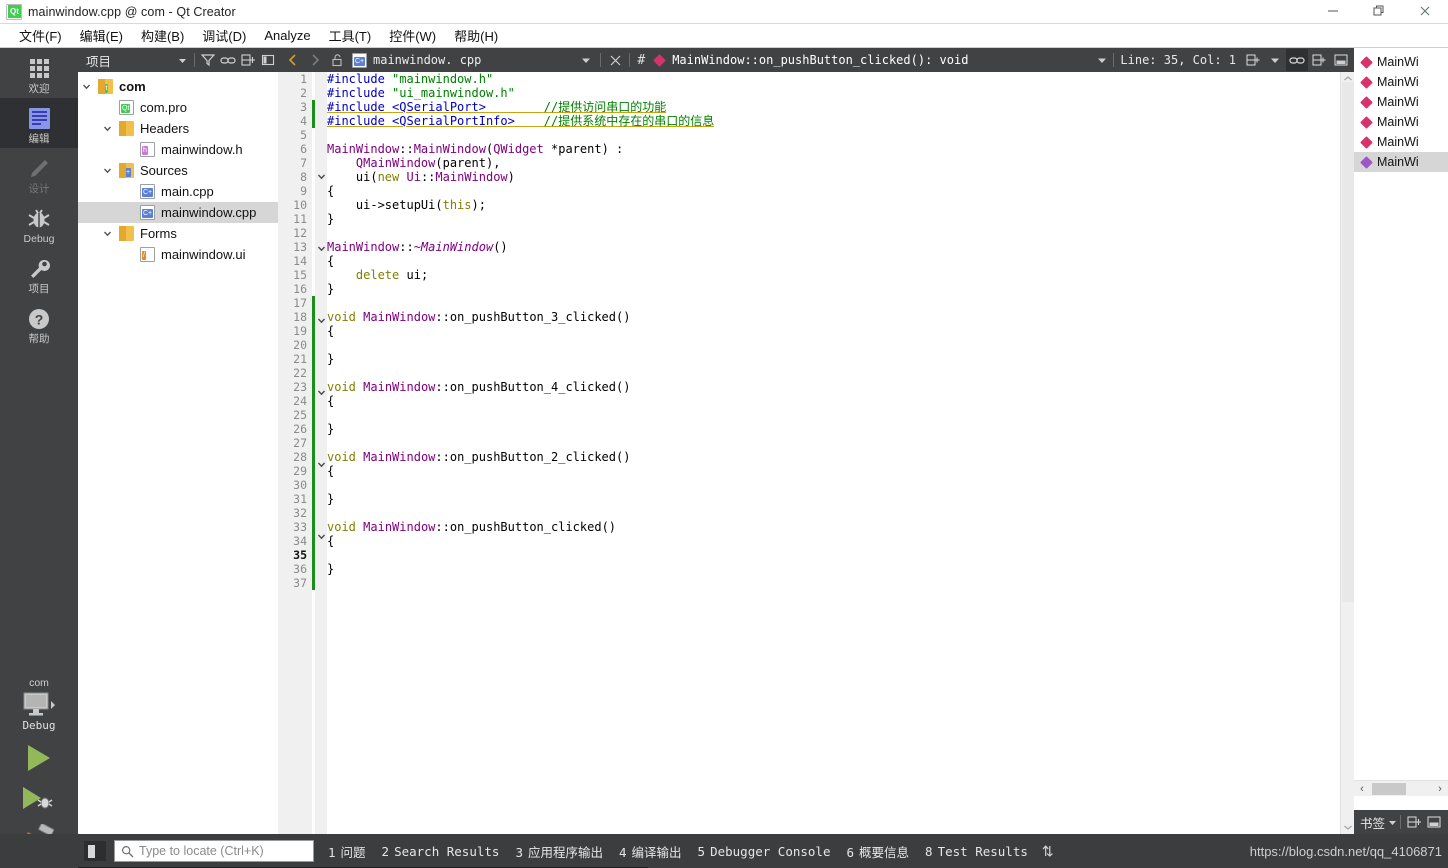 The height and width of the screenshot is (868, 1448). What do you see at coordinates (476, 35) in the screenshot?
I see `menu-help: 帮助(H)` at bounding box center [476, 35].